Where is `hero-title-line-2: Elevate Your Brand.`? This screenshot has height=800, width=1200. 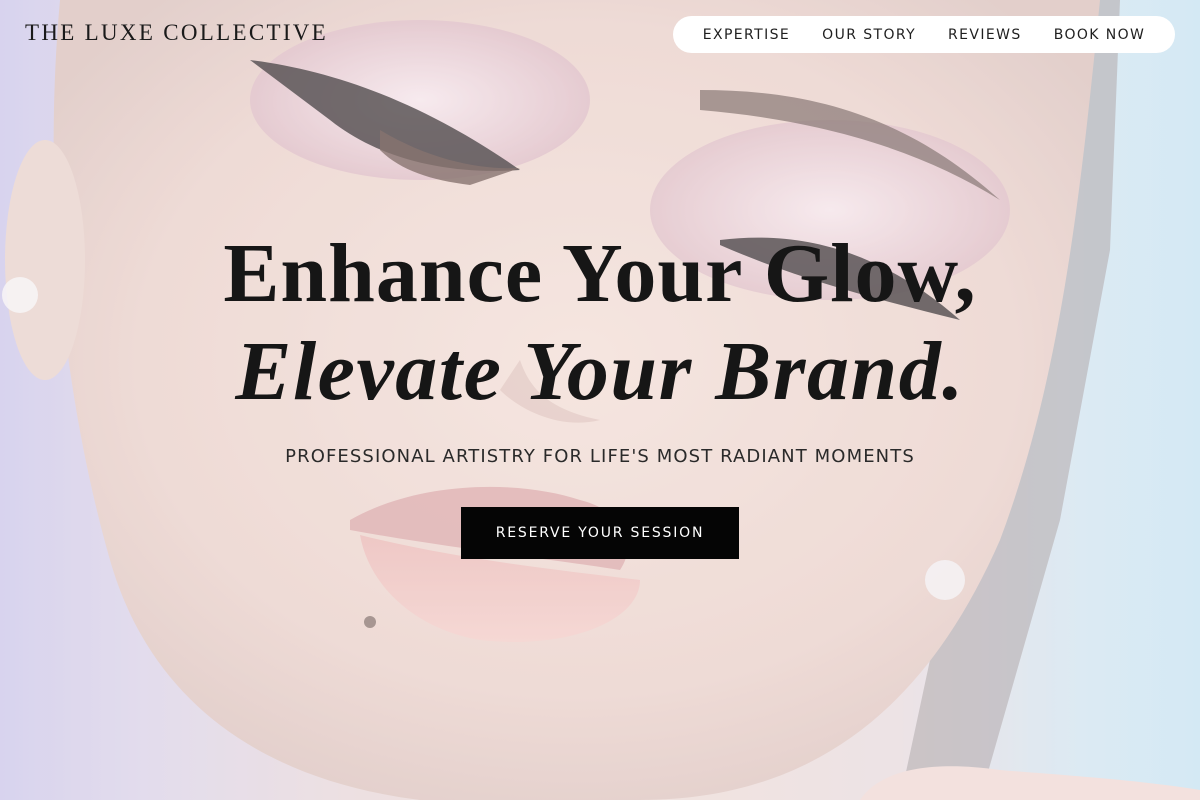
hero-title-line-2: Elevate Your Brand. is located at coordinates (600, 371).